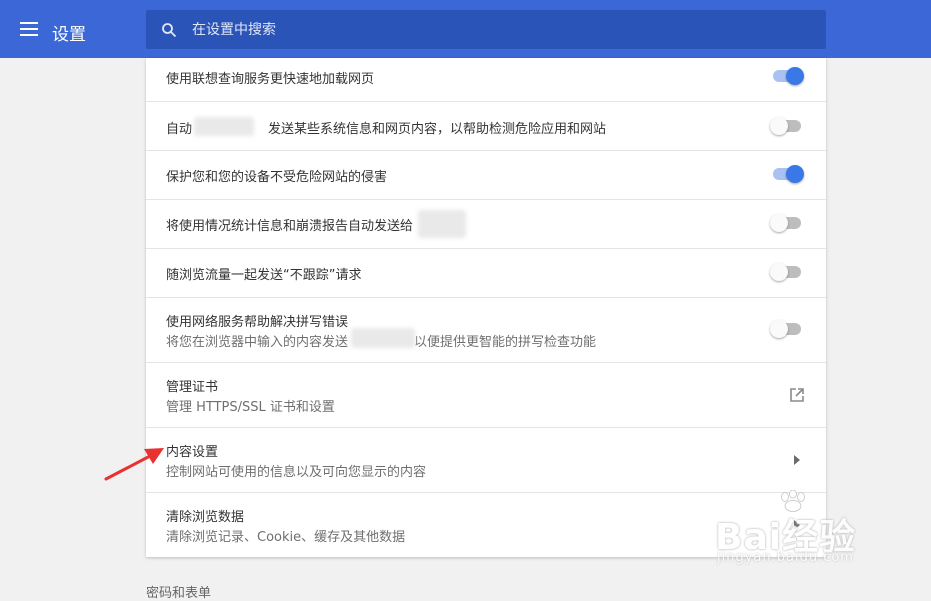 The image size is (931, 601). What do you see at coordinates (286, 537) in the screenshot?
I see `setting-description: 清除浏览记录、Cookie、缓存及其他数据` at bounding box center [286, 537].